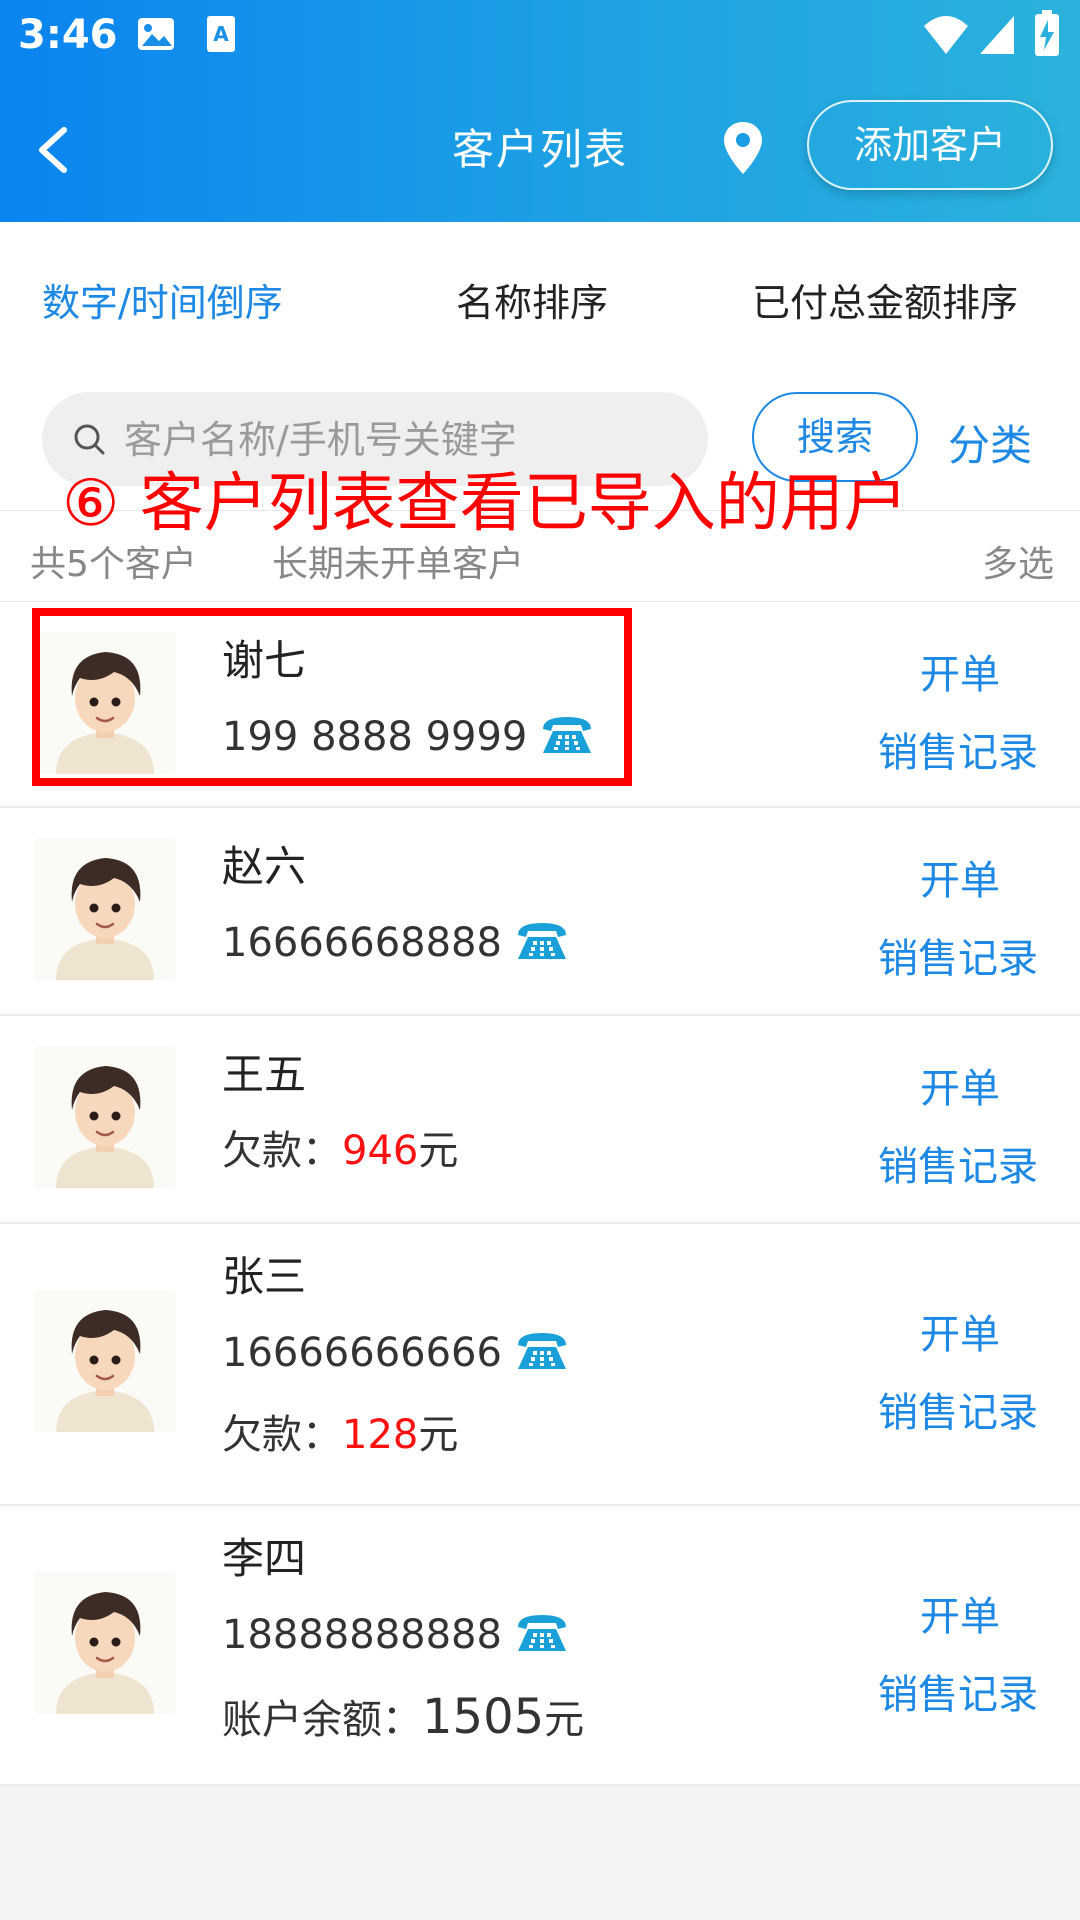 The height and width of the screenshot is (1920, 1080). I want to click on customer-name: 谢七, so click(264, 660).